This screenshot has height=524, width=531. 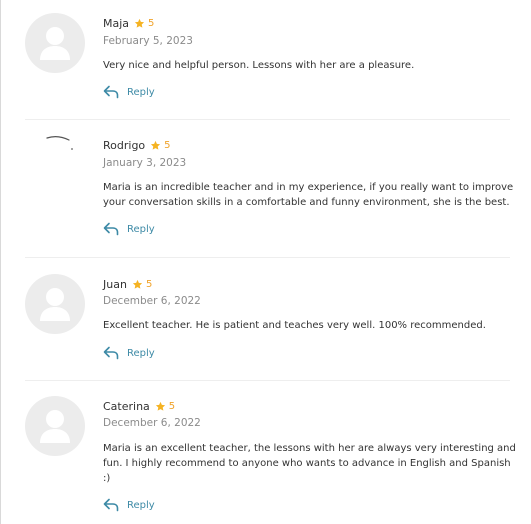 I want to click on reviewer-name: Caterina, so click(x=126, y=406).